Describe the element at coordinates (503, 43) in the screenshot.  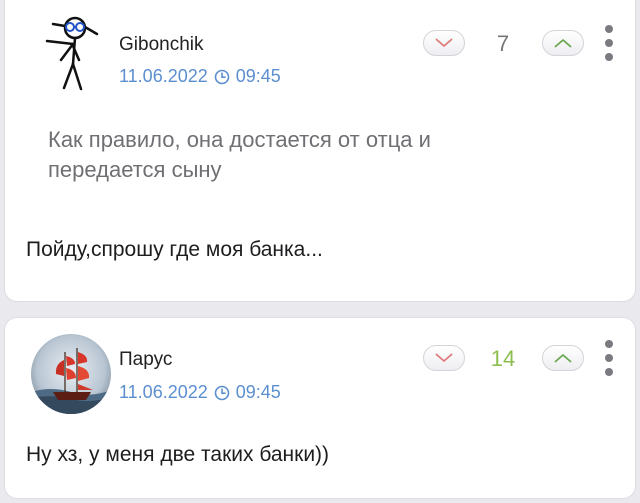
I see `rating-score: 7` at that location.